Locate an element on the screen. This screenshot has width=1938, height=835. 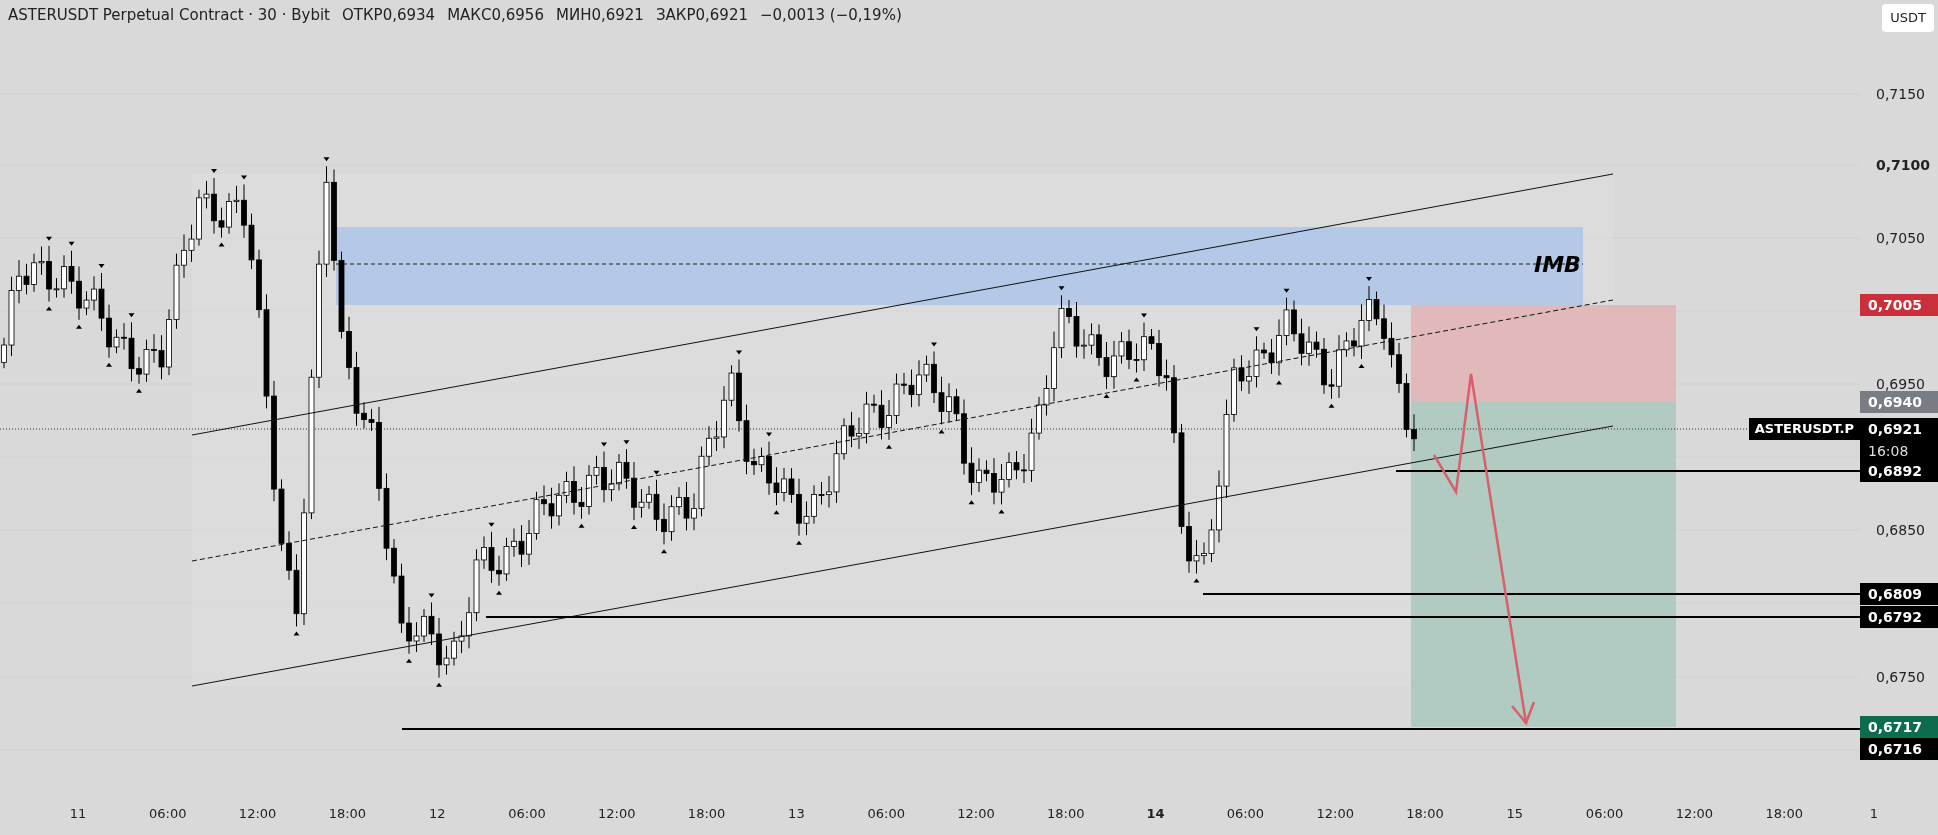
price-tag: 0,6921 16:08 is located at coordinates (1899, 440).